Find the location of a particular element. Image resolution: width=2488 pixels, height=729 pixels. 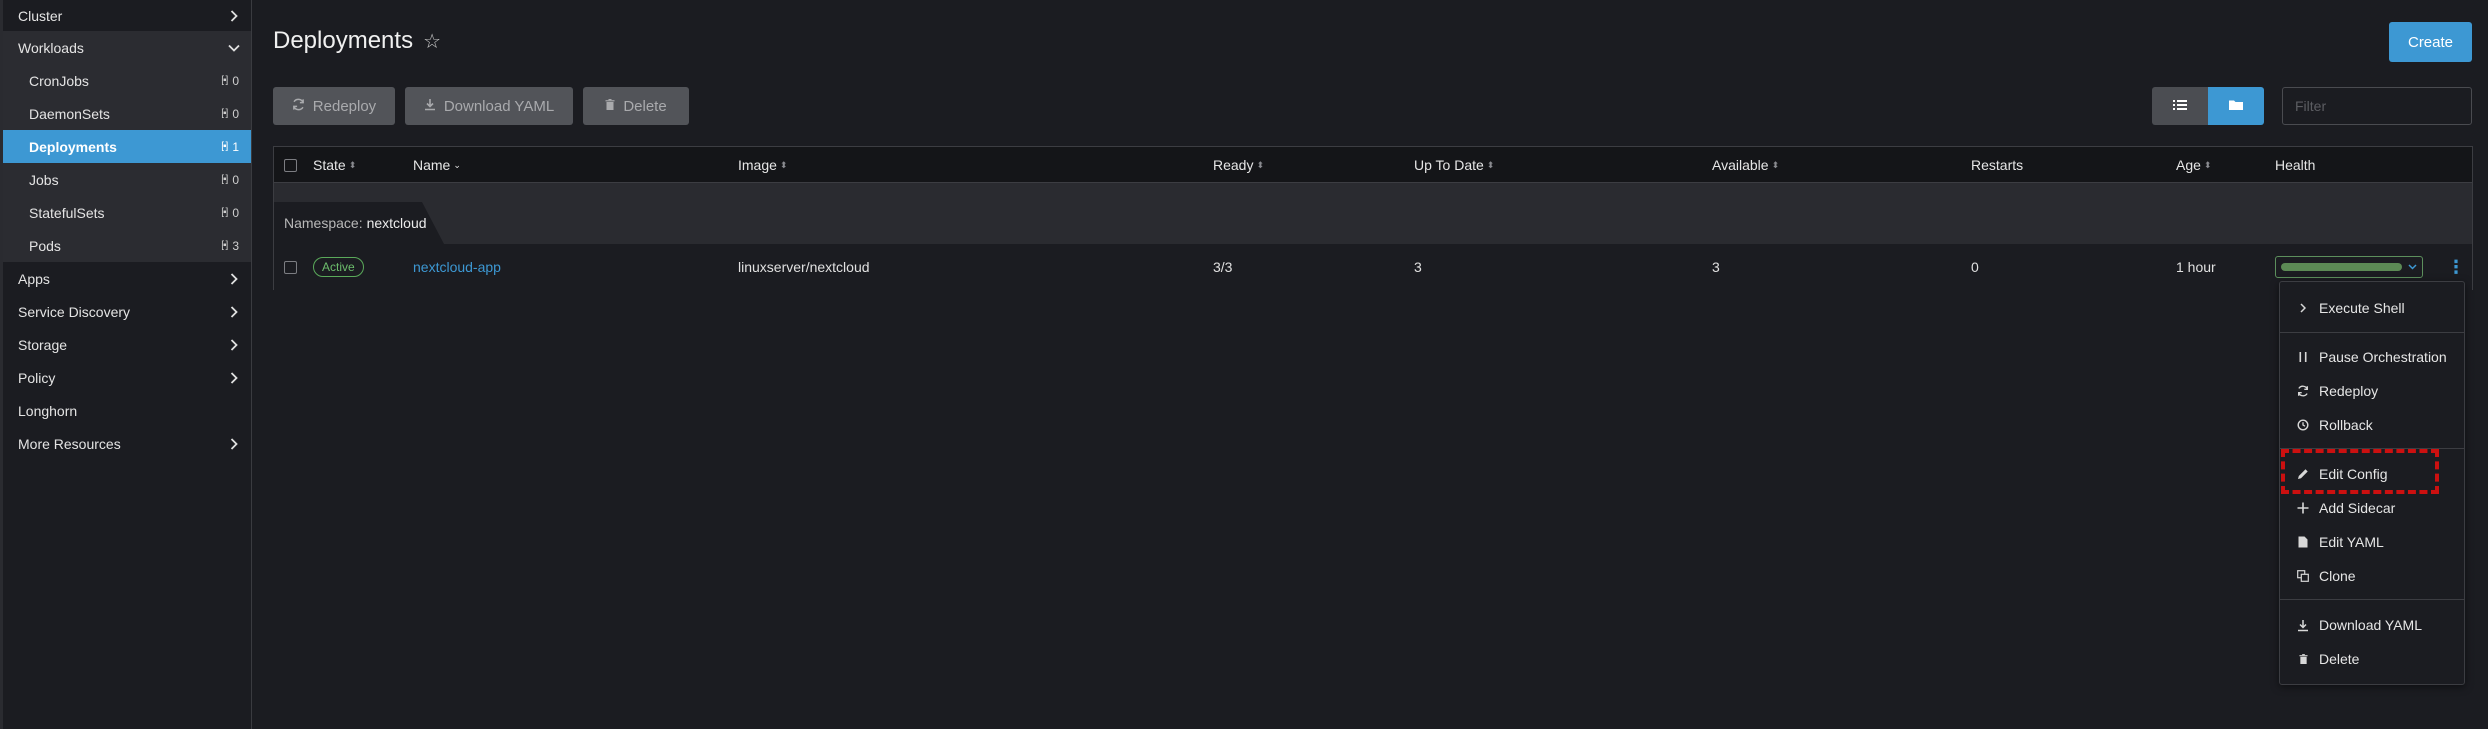

column-up-to-date: Up To Date ⬍ is located at coordinates (1454, 165).